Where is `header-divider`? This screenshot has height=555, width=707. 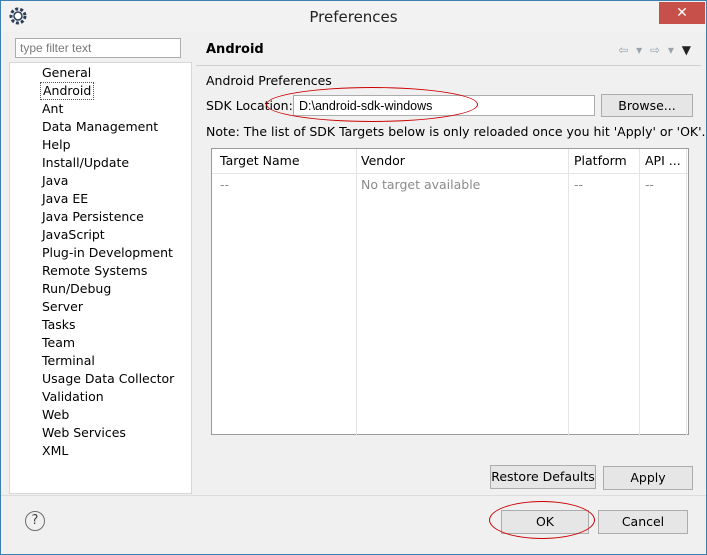
header-divider is located at coordinates (448, 65).